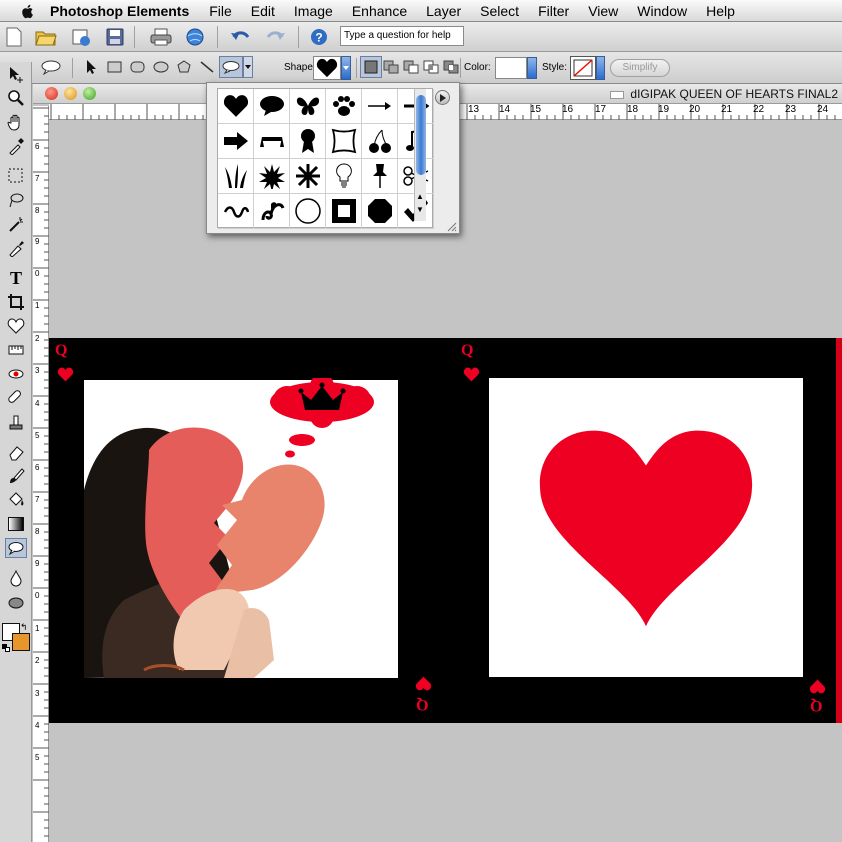 The image size is (842, 842). I want to click on menu-filter: Filter, so click(553, 11).